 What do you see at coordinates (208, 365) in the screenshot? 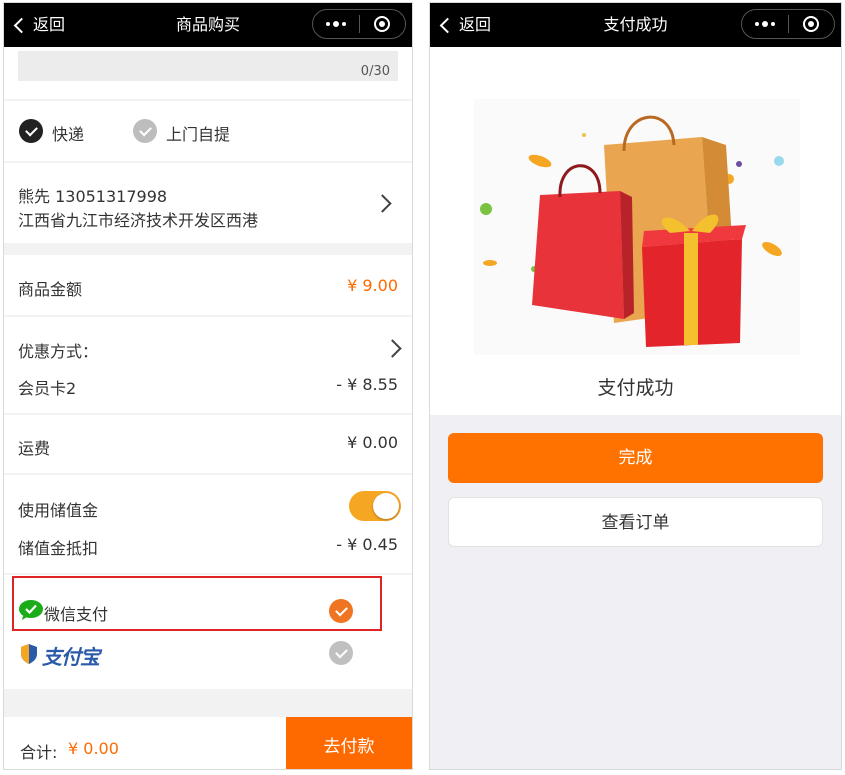
I see `discount-section: 优惠方式： 会员卡2 - ¥ 8.55` at bounding box center [208, 365].